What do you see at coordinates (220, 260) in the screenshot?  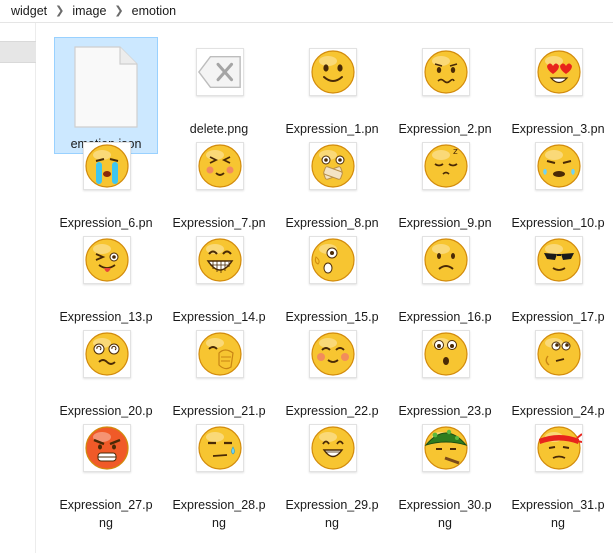 I see `emoji-grin-icon` at bounding box center [220, 260].